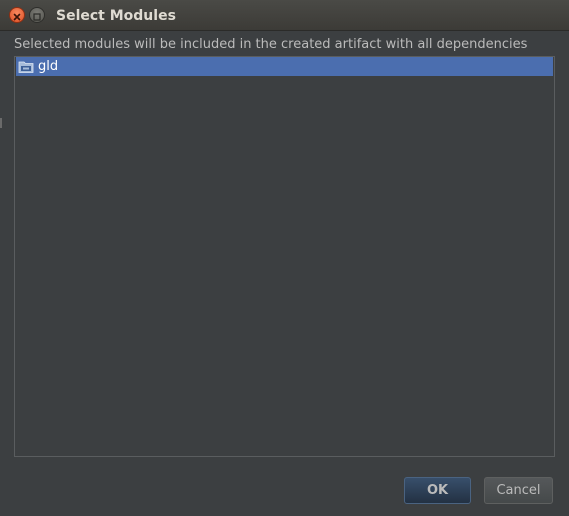  Describe the element at coordinates (284, 15) in the screenshot. I see `title-bar: Select Modules` at that location.